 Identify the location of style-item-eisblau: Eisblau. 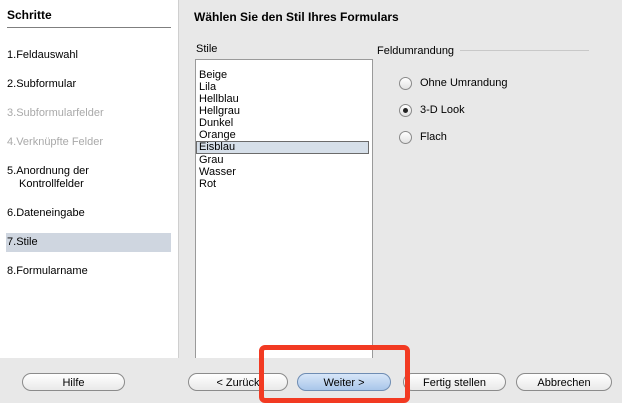
(282, 147).